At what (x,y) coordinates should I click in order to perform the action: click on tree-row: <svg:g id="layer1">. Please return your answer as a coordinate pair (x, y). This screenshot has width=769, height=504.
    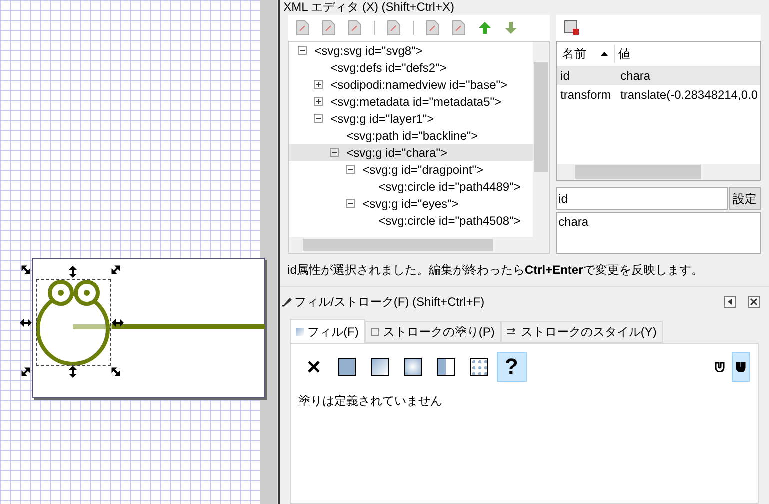
    Looking at the image, I should click on (410, 118).